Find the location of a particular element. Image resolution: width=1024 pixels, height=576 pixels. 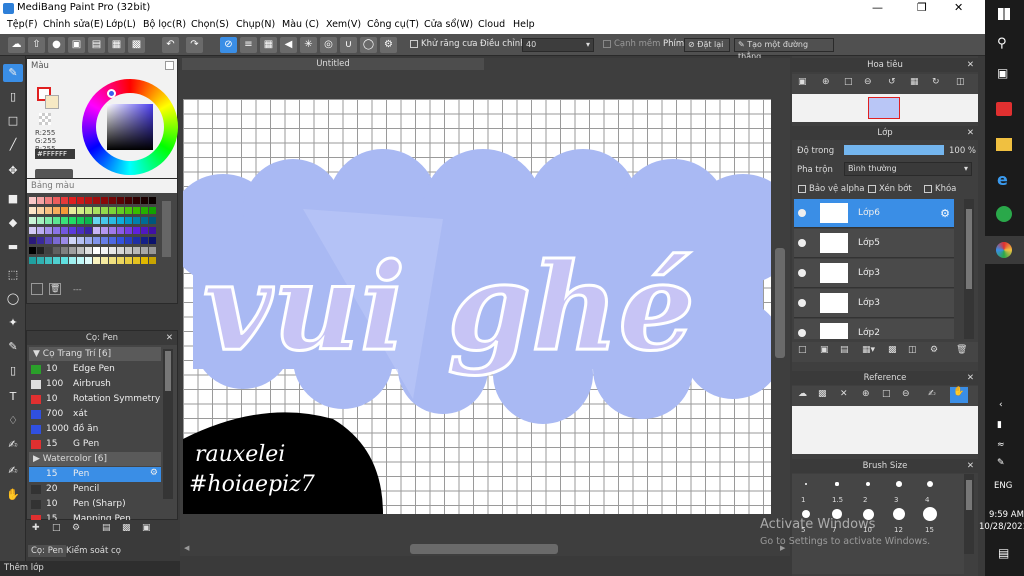

brush-item: 20 Pencil is located at coordinates (95, 489).